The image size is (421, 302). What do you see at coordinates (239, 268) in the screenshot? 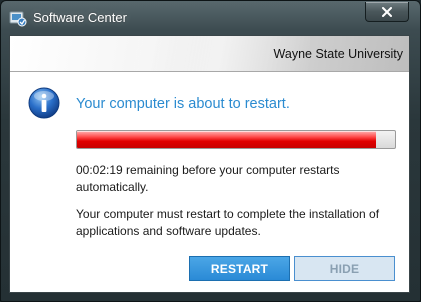
I see `restart-button: RESTART` at bounding box center [239, 268].